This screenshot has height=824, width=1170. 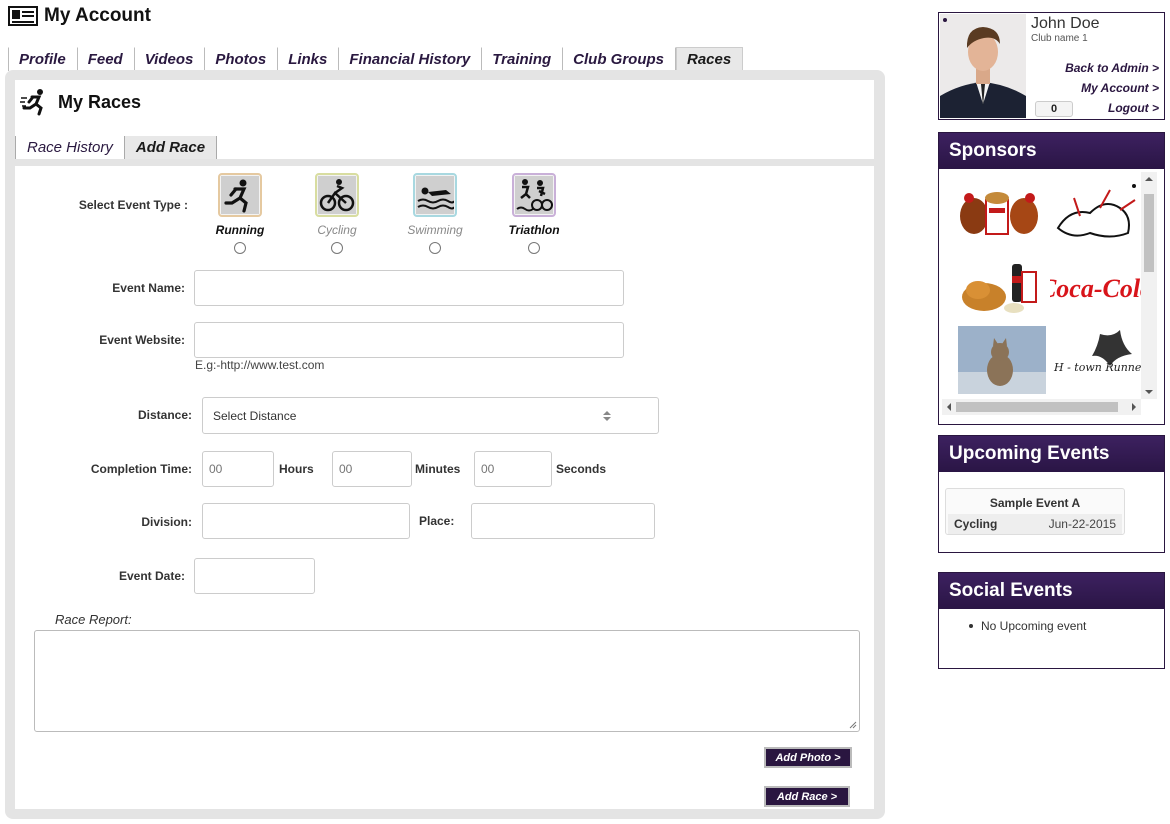 What do you see at coordinates (1096, 213) in the screenshot?
I see `sponsor-cartoon-image` at bounding box center [1096, 213].